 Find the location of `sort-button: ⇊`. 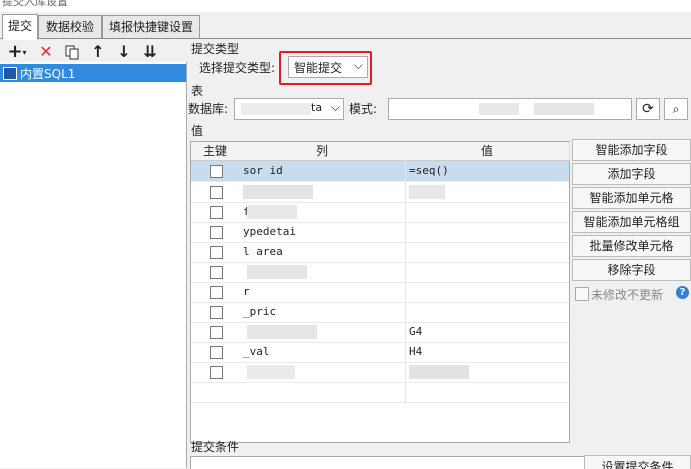

sort-button: ⇊ is located at coordinates (150, 52).